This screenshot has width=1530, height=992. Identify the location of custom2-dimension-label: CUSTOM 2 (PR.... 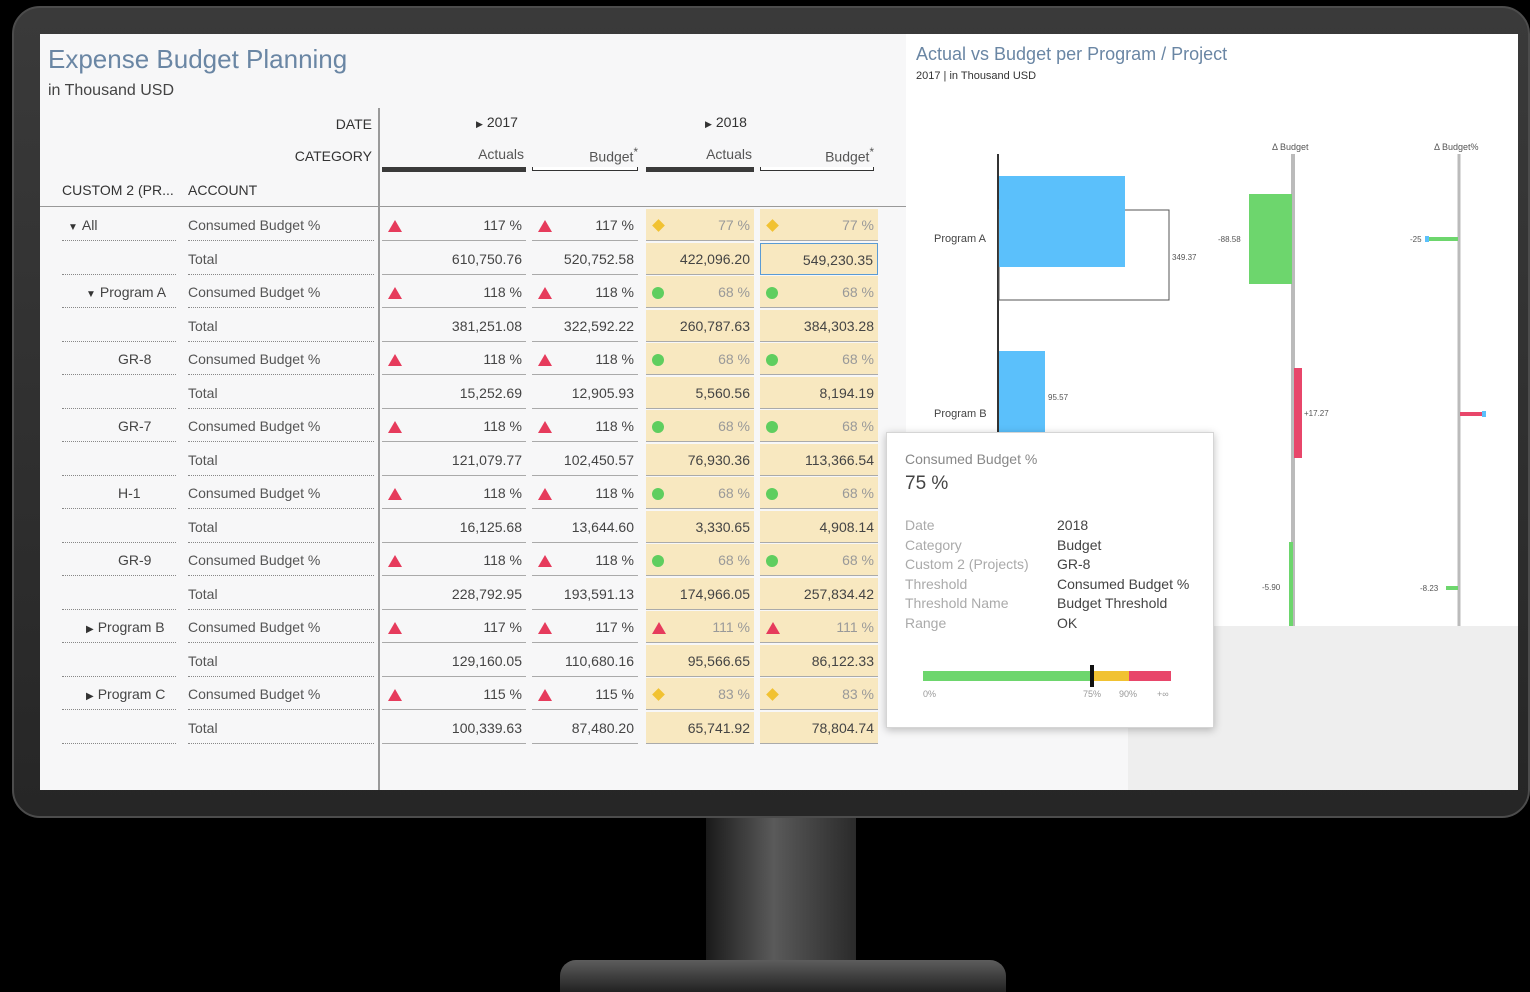
(122, 190).